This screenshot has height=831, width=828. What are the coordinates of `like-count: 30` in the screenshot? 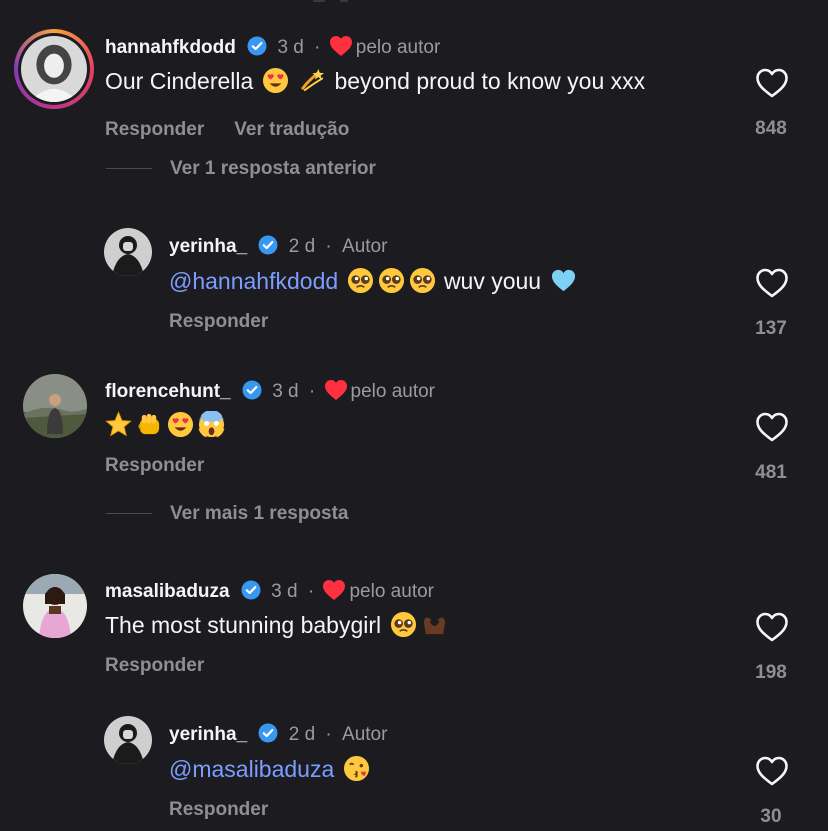 It's located at (771, 816).